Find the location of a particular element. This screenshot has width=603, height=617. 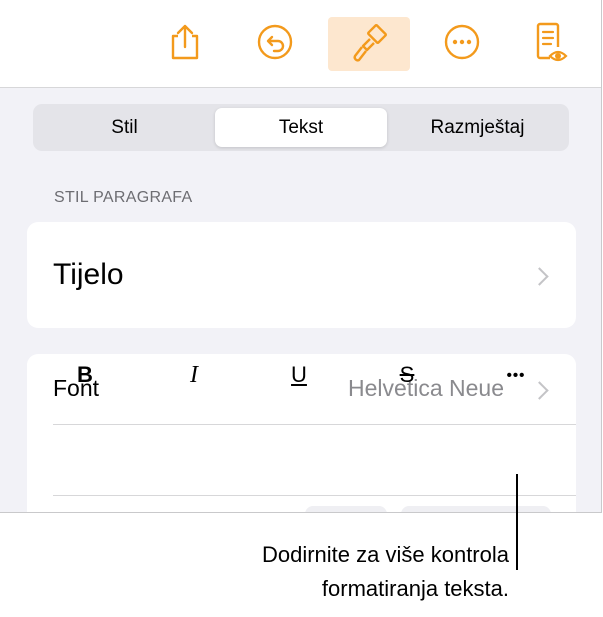

size-control is located at coordinates (346, 509).